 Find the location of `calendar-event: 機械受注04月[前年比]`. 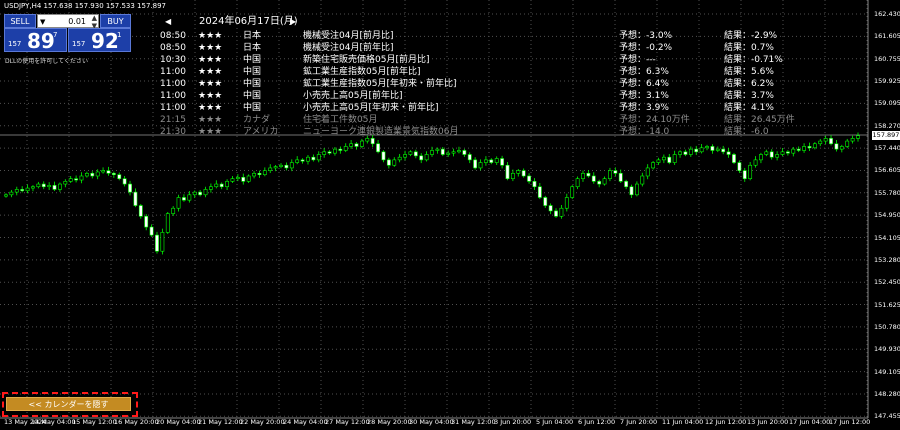

calendar-event: 機械受注04月[前年比] is located at coordinates (348, 48).